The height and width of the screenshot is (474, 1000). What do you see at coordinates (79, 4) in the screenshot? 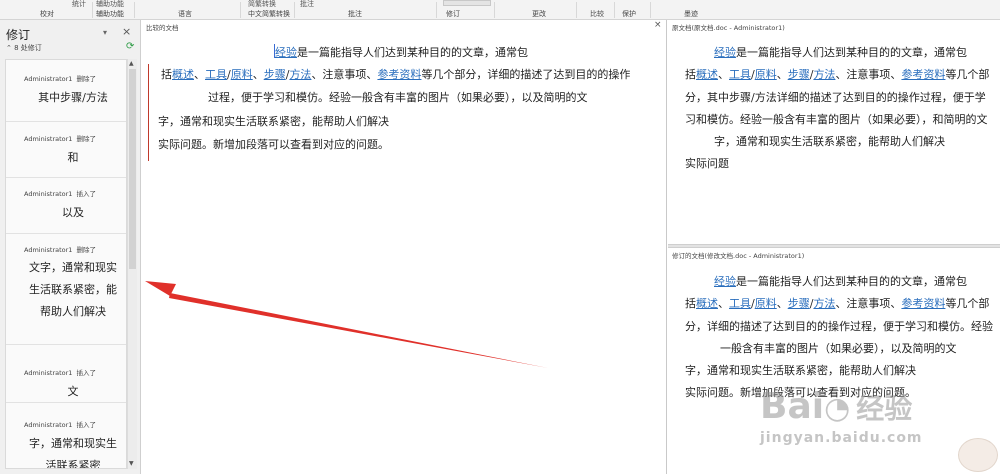
I see `ribbon-stats-label: 统计` at bounding box center [79, 4].